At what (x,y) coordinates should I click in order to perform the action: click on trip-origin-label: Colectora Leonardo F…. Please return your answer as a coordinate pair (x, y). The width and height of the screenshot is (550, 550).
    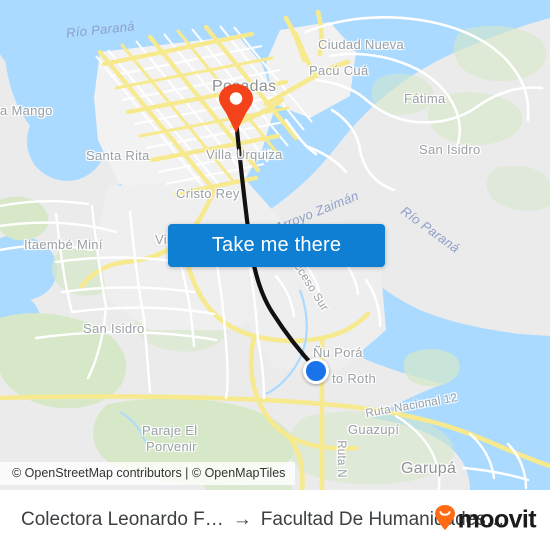
    Looking at the image, I should click on (122, 519).